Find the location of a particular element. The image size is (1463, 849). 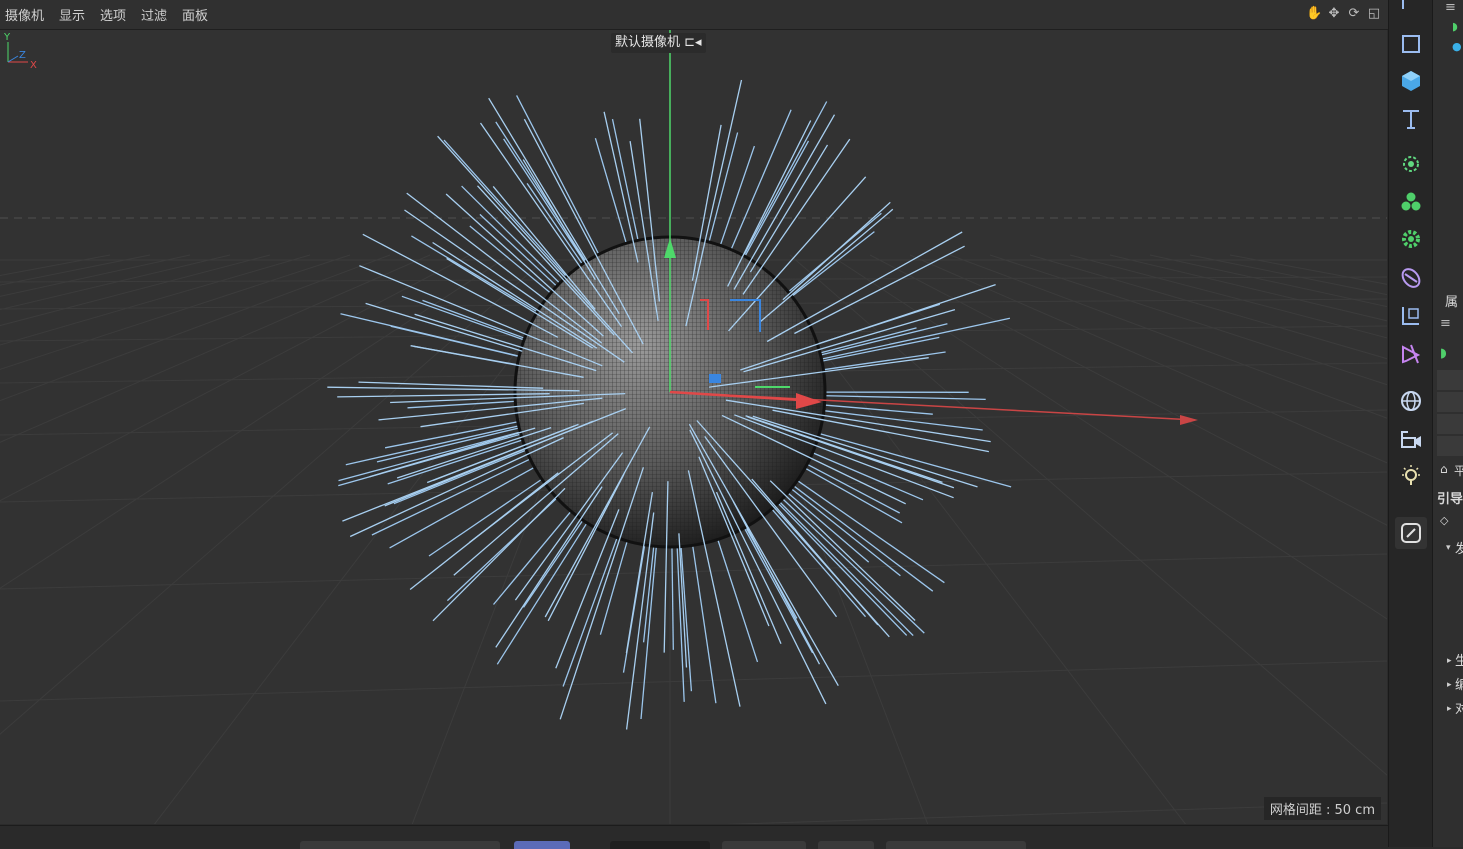

mograph-cloner-icon is located at coordinates (1411, 202).